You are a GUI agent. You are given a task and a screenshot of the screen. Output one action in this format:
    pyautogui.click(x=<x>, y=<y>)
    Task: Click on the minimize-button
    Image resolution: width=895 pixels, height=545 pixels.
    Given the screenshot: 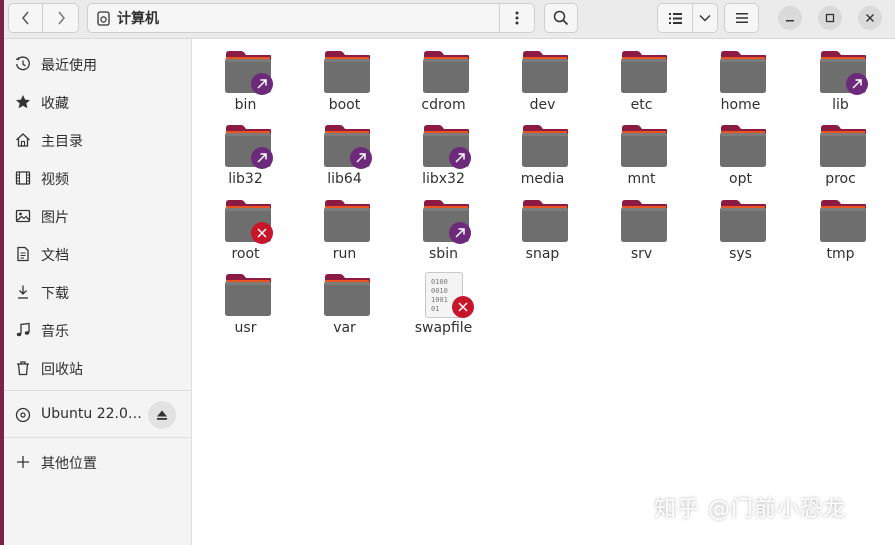 What is the action you would take?
    pyautogui.click(x=790, y=18)
    